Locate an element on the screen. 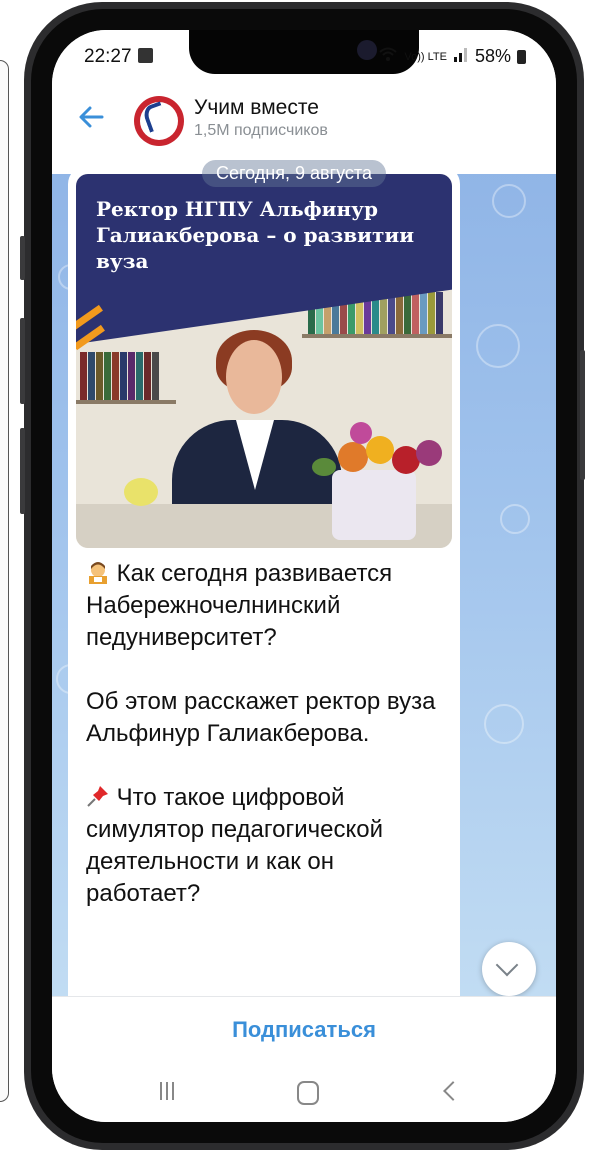 Image resolution: width=595 pixels, height=1152 pixels. battery-icon is located at coordinates (521, 56).